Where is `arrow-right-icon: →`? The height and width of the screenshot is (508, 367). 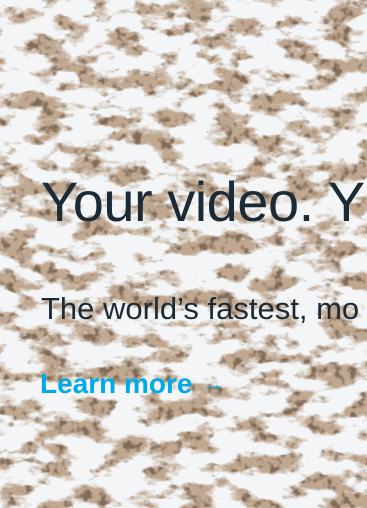 arrow-right-icon: → is located at coordinates (213, 383).